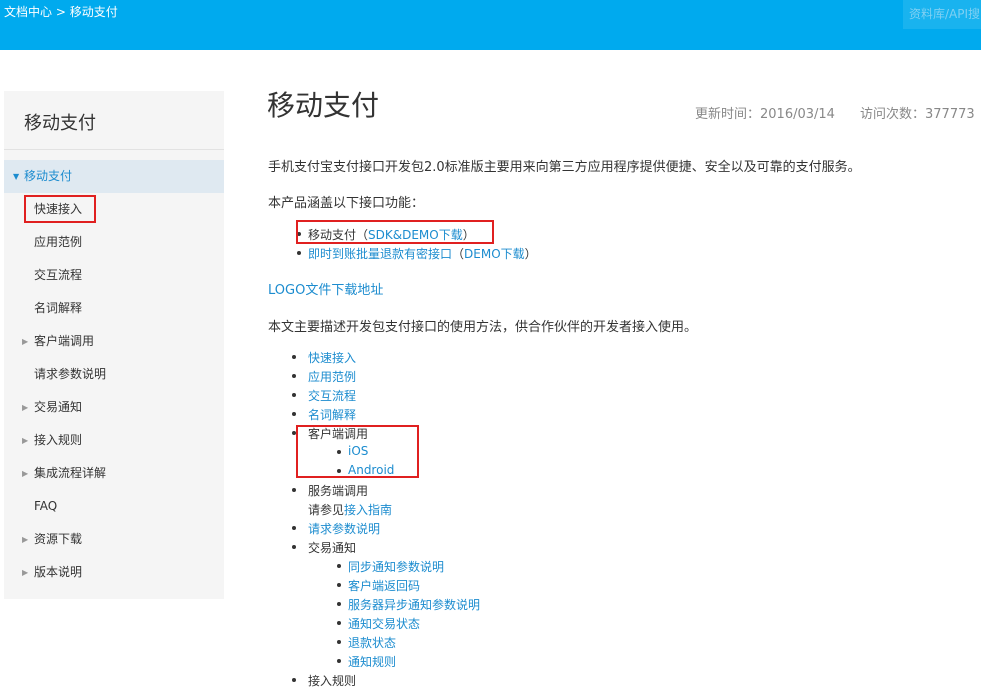  Describe the element at coordinates (58, 539) in the screenshot. I see `sidebar-item-label: 资源下载` at that location.